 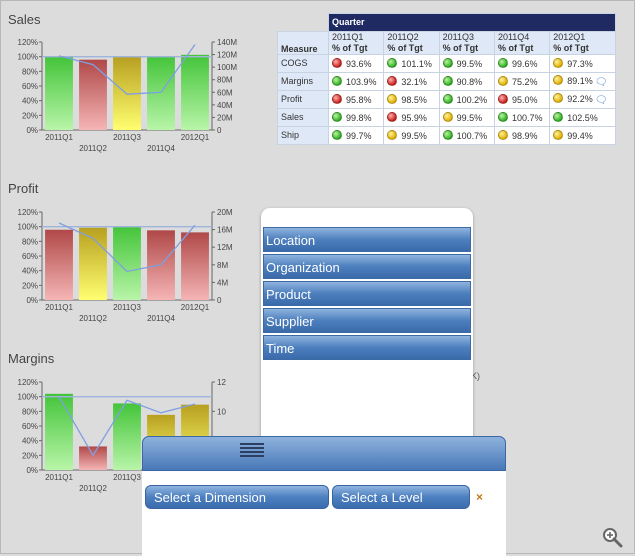 What do you see at coordinates (127, 137) in the screenshot?
I see `x-tick-label: 2011Q3` at bounding box center [127, 137].